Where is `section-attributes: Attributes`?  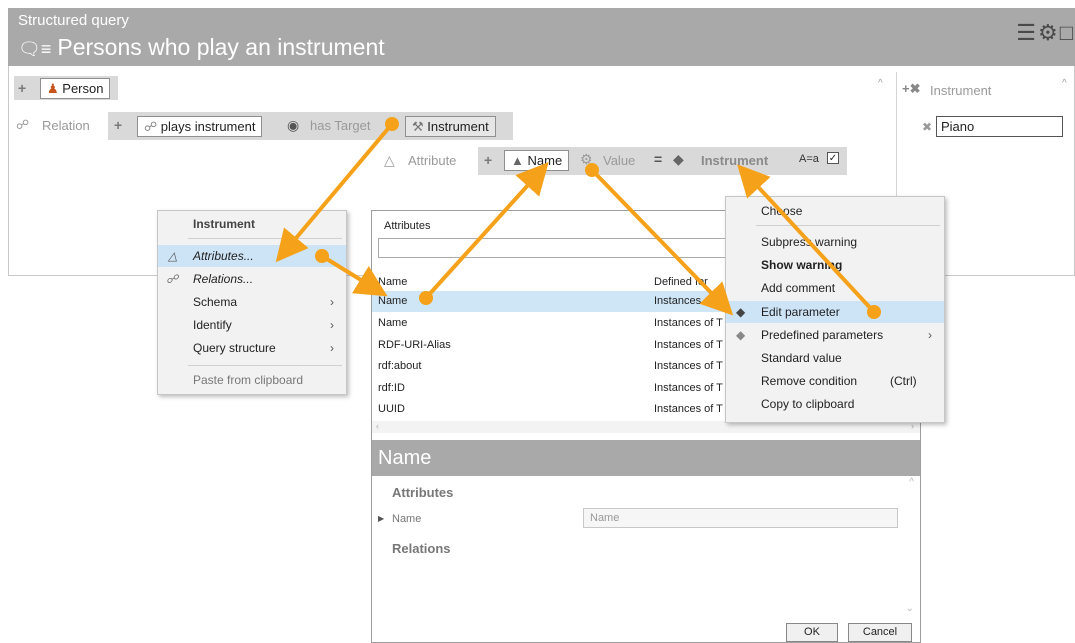 section-attributes: Attributes is located at coordinates (423, 492).